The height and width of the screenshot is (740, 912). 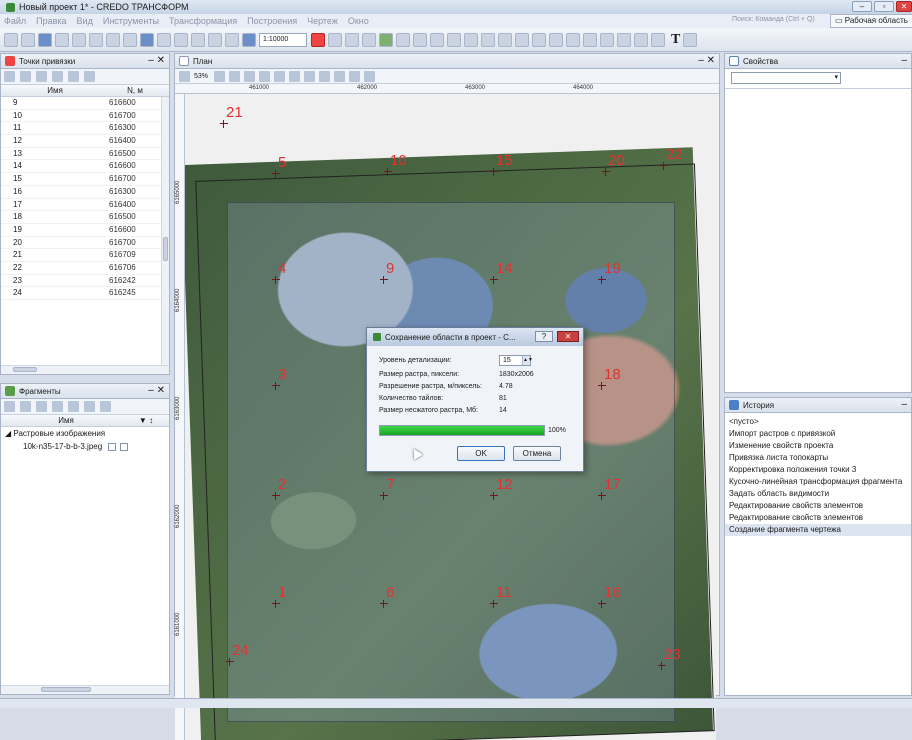 I want to click on tree-item-file: 10k-n35-17-b-b-3.jpeg, so click(x=87, y=446).